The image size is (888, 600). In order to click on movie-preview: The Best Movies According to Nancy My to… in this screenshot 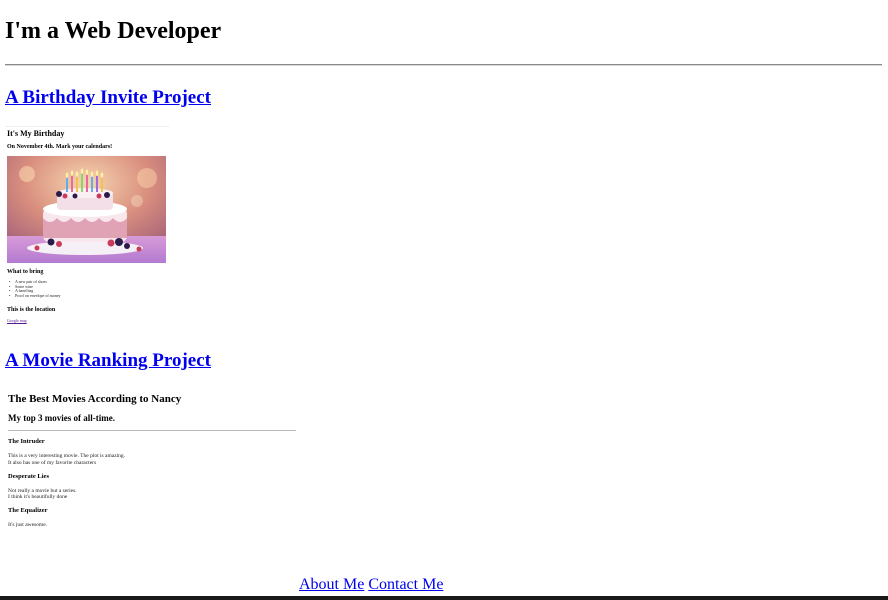, I will do `click(152, 461)`.